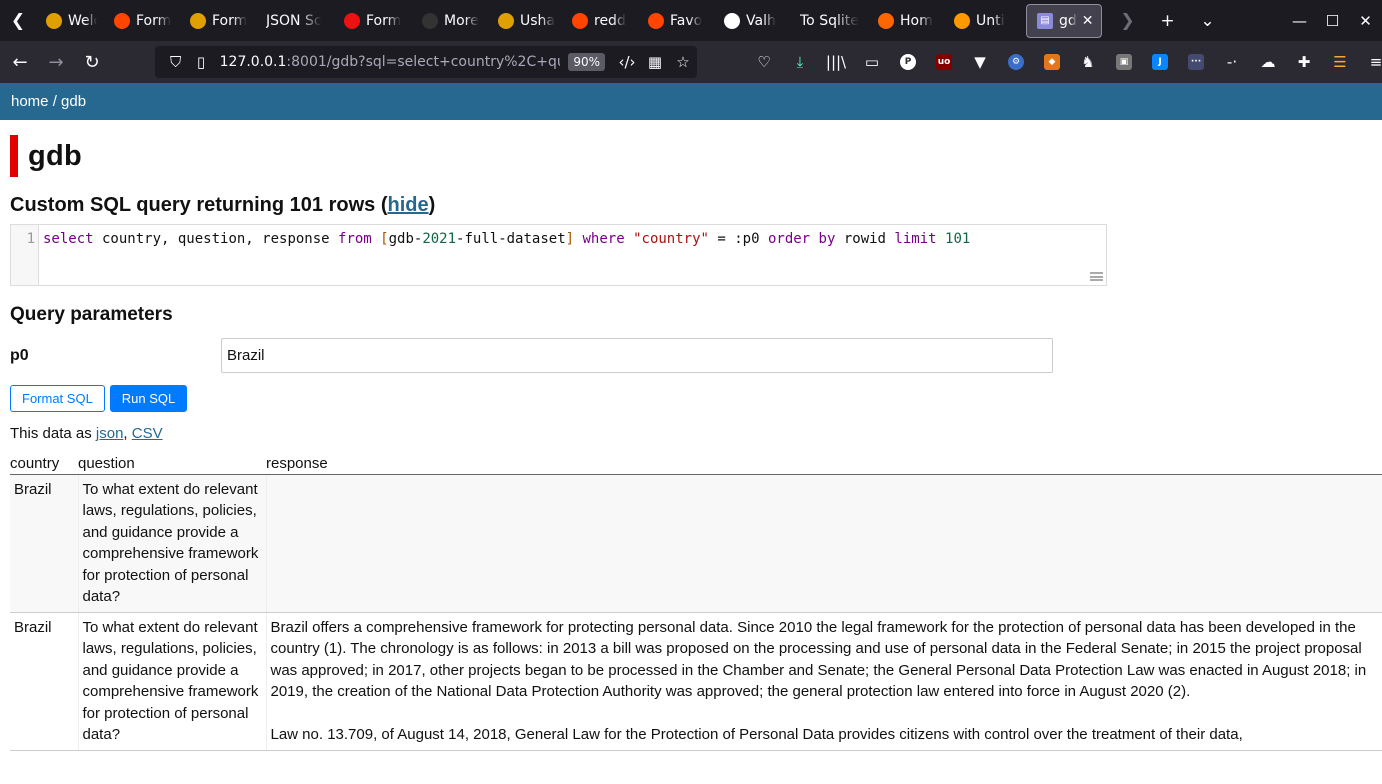 The width and height of the screenshot is (1382, 784). I want to click on tux-icon: ♞, so click(1088, 62).